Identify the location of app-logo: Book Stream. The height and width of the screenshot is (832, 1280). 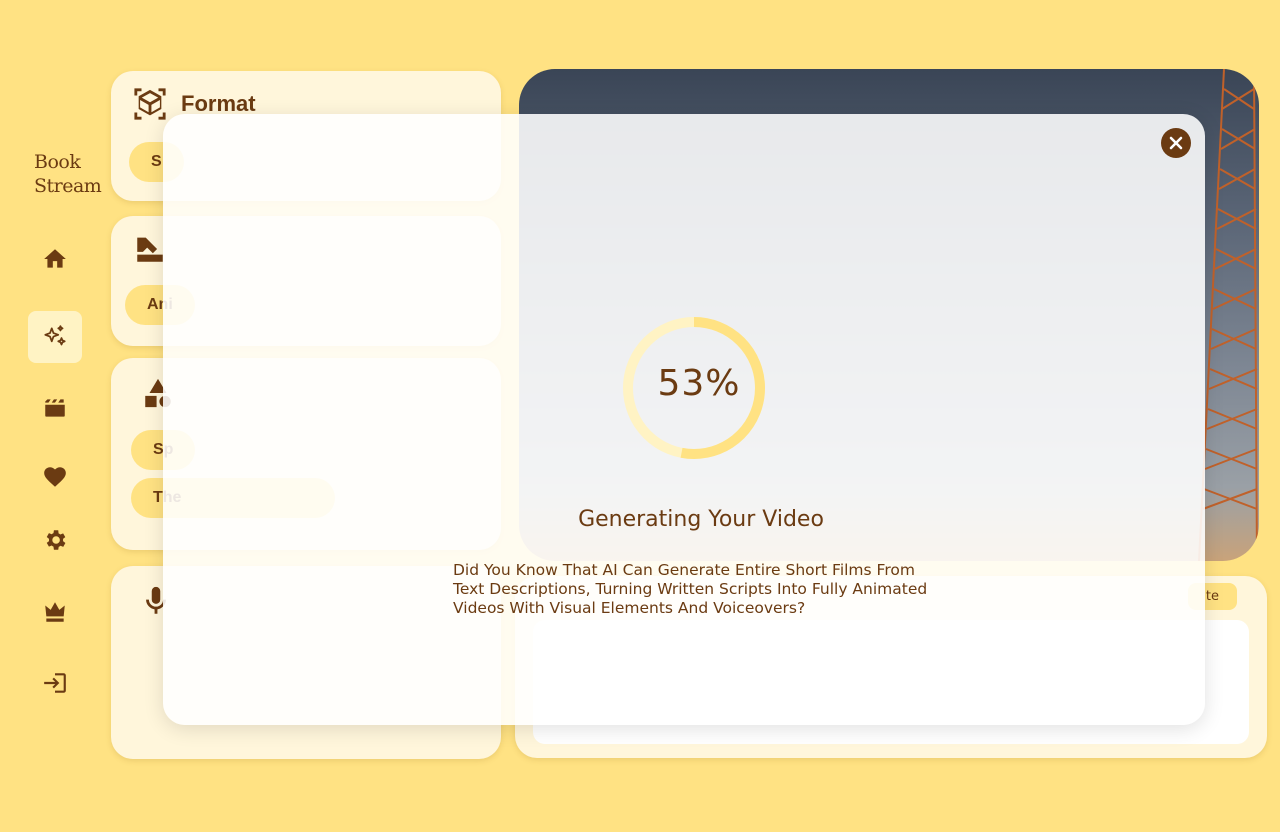
(68, 174).